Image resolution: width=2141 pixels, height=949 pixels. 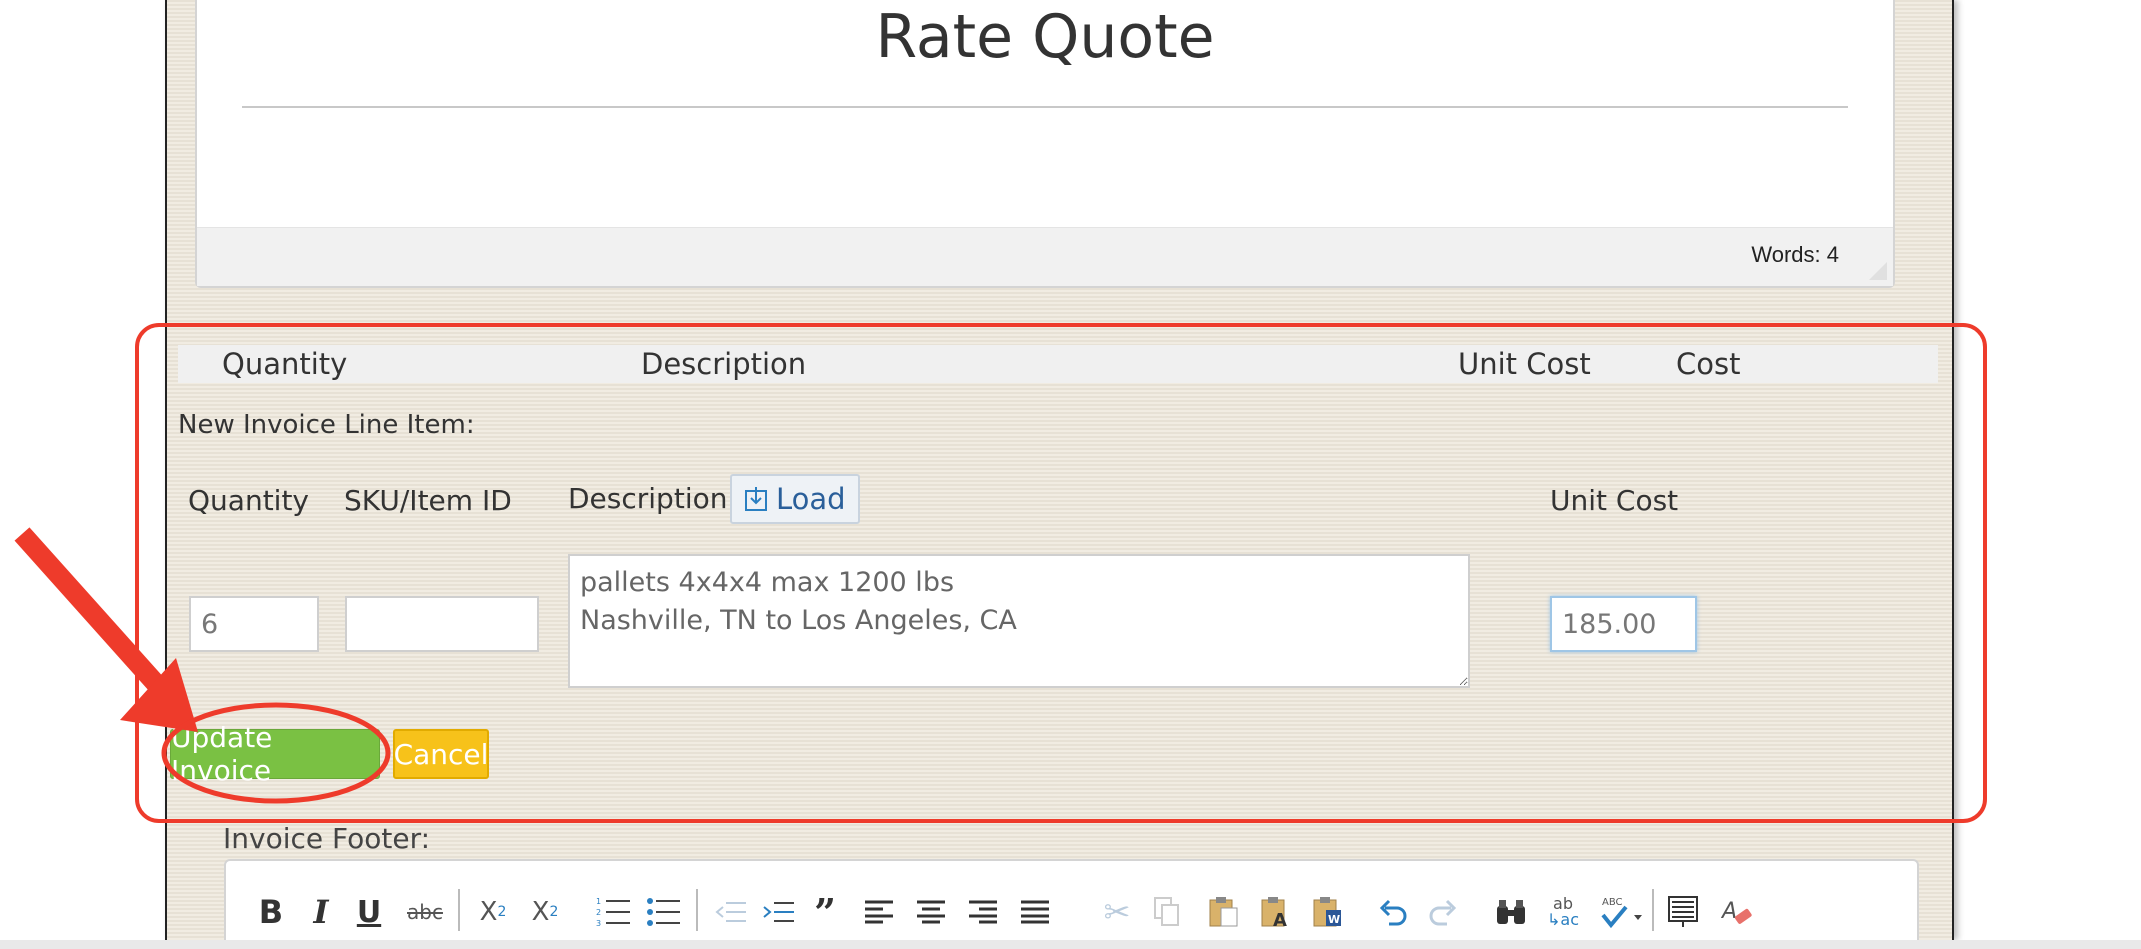 What do you see at coordinates (1623, 624) in the screenshot?
I see `unit-cost-input` at bounding box center [1623, 624].